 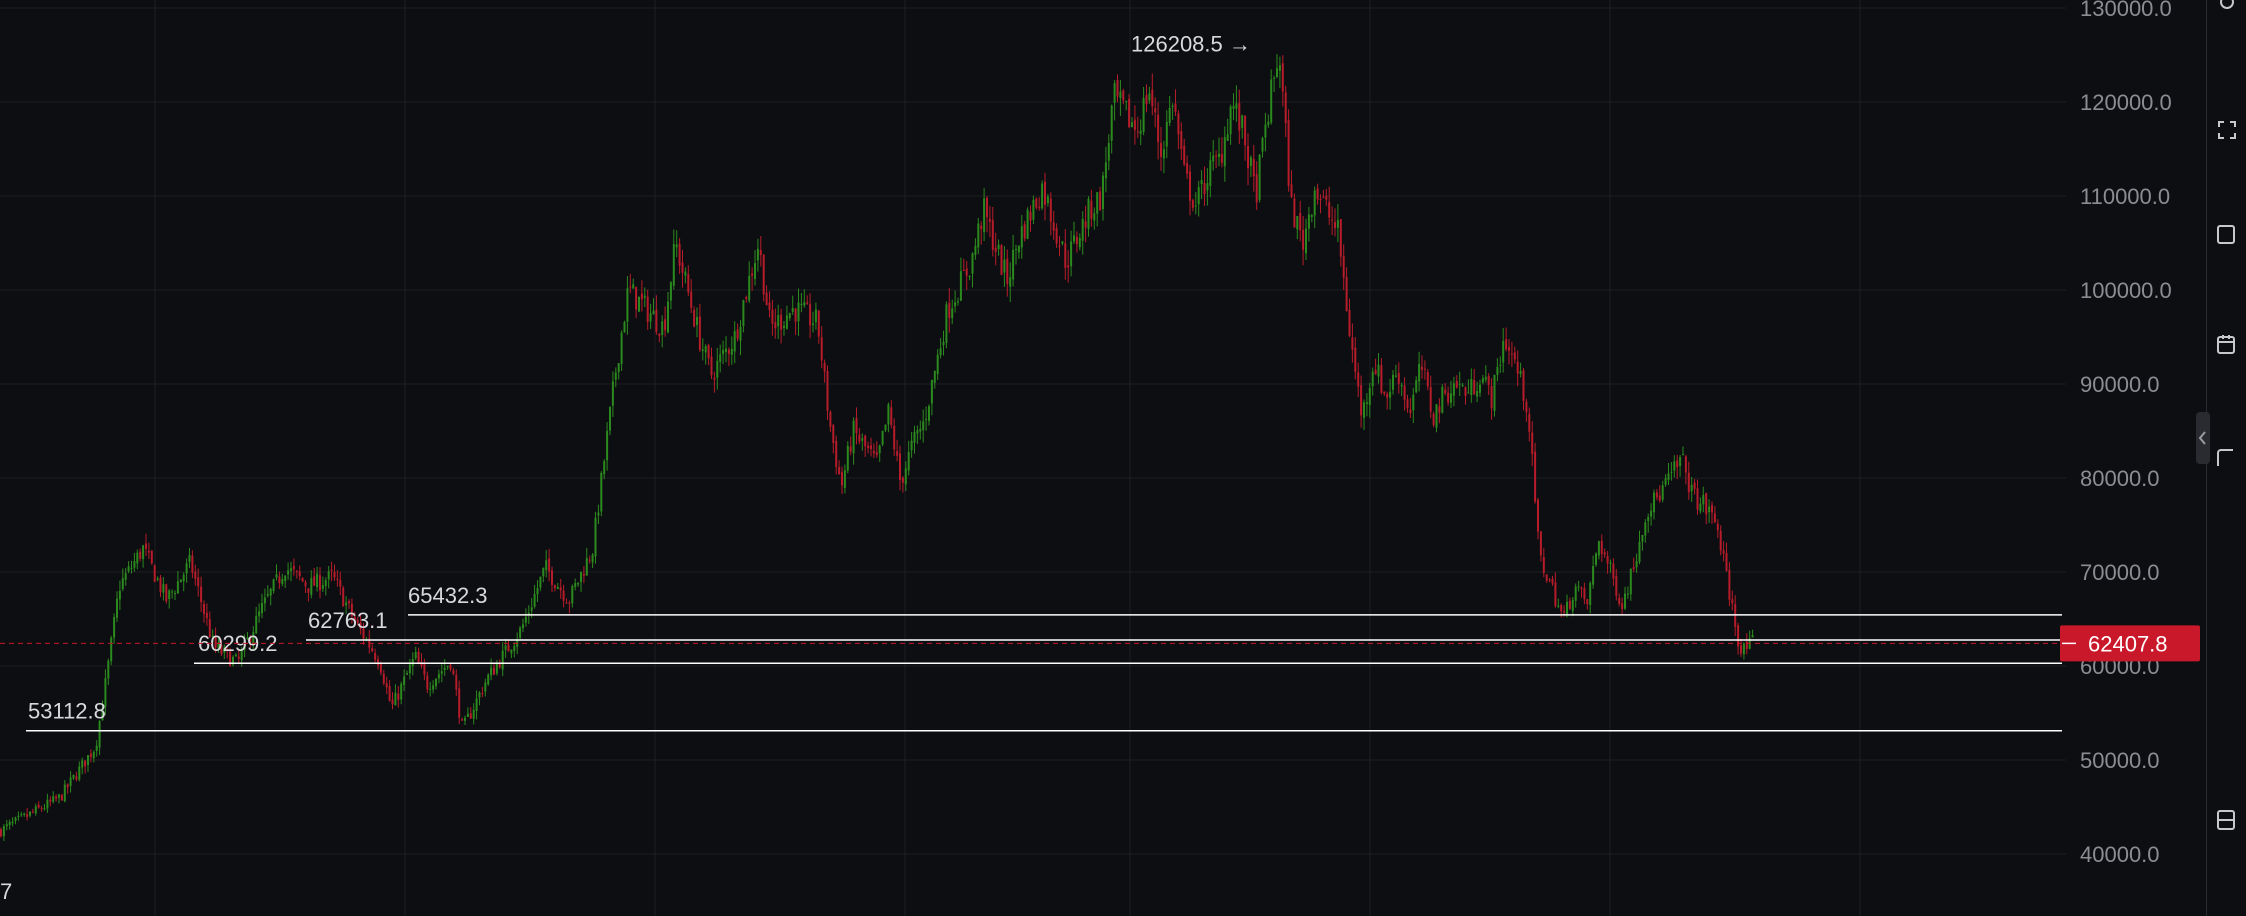 What do you see at coordinates (2126, 102) in the screenshot?
I see `price-axis-tick: 120000.0` at bounding box center [2126, 102].